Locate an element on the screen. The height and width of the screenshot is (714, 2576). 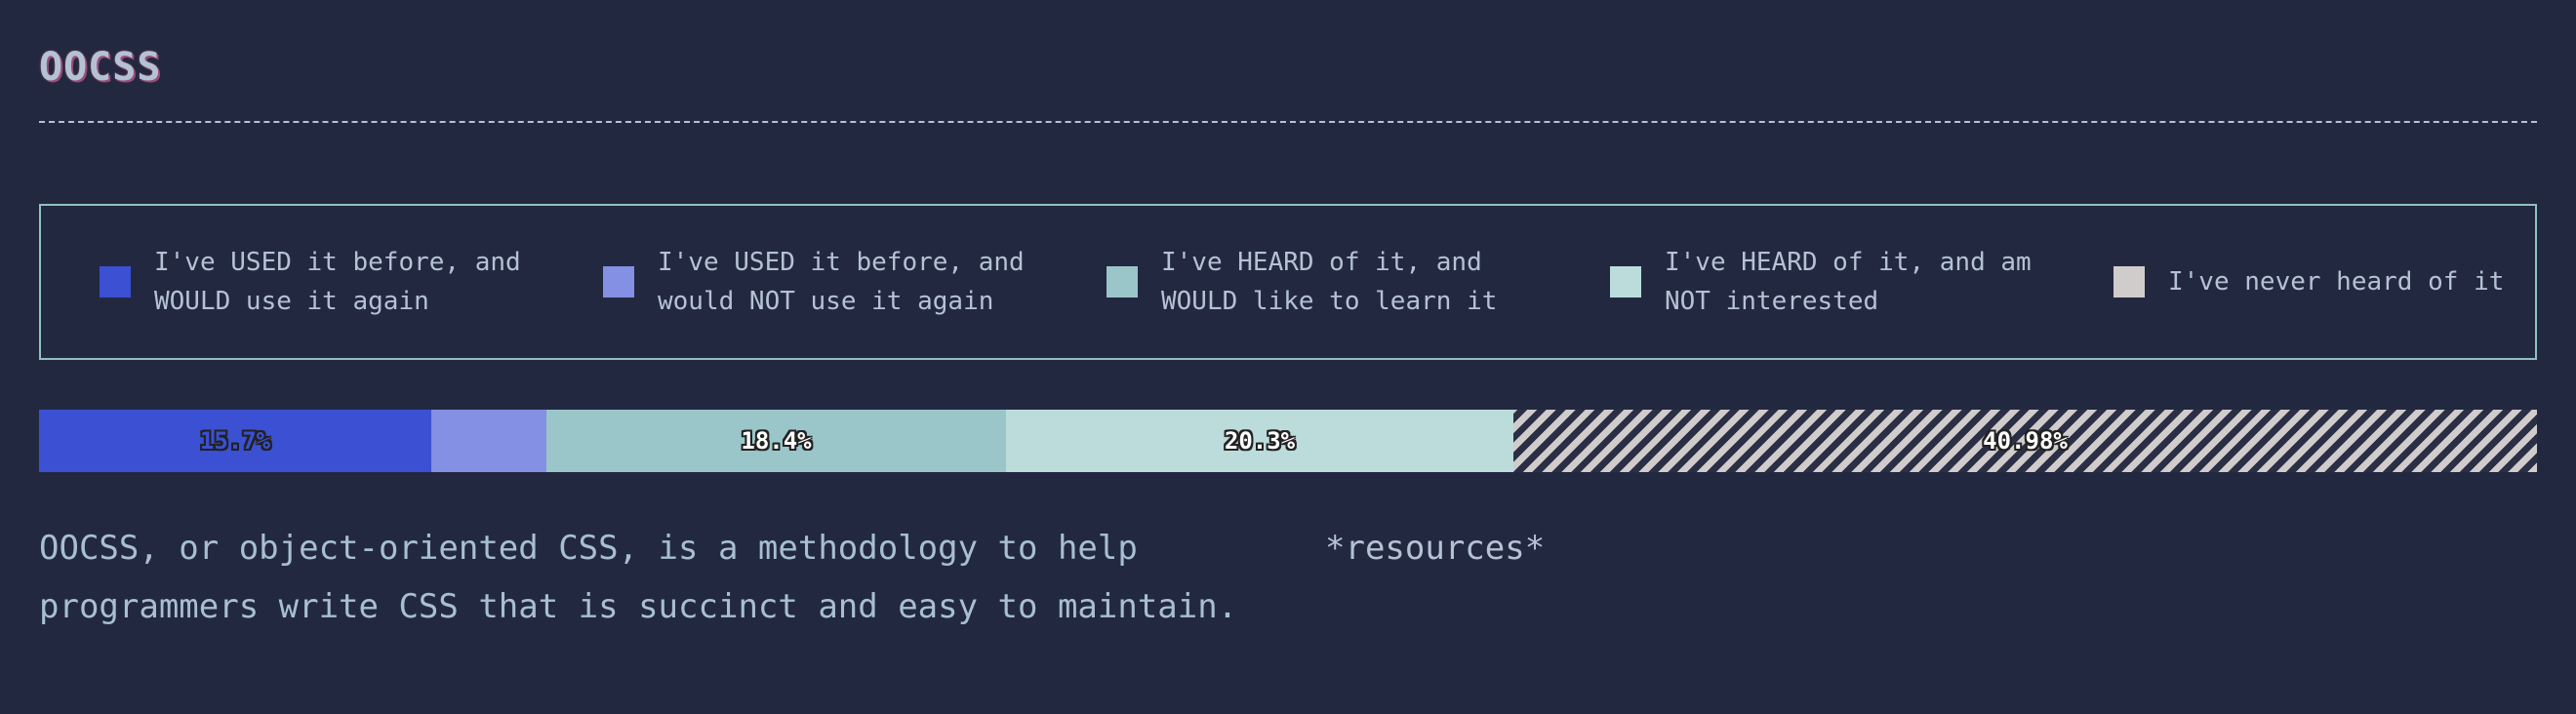
title-divider is located at coordinates (1288, 122).